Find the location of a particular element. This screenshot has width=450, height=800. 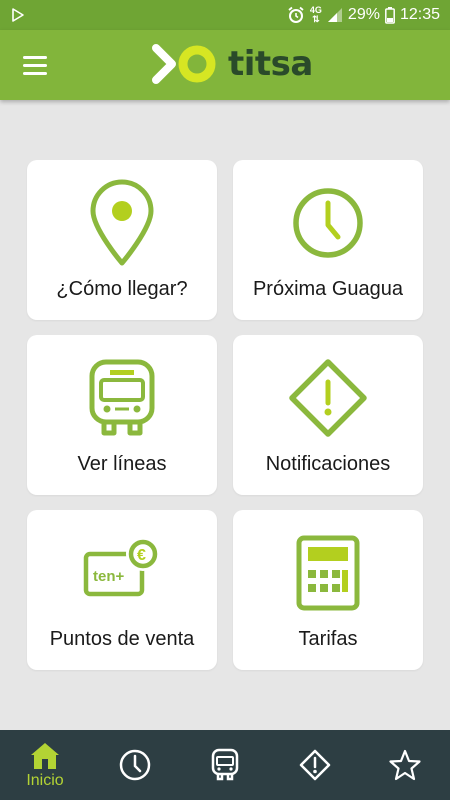

home-icon is located at coordinates (45, 755).